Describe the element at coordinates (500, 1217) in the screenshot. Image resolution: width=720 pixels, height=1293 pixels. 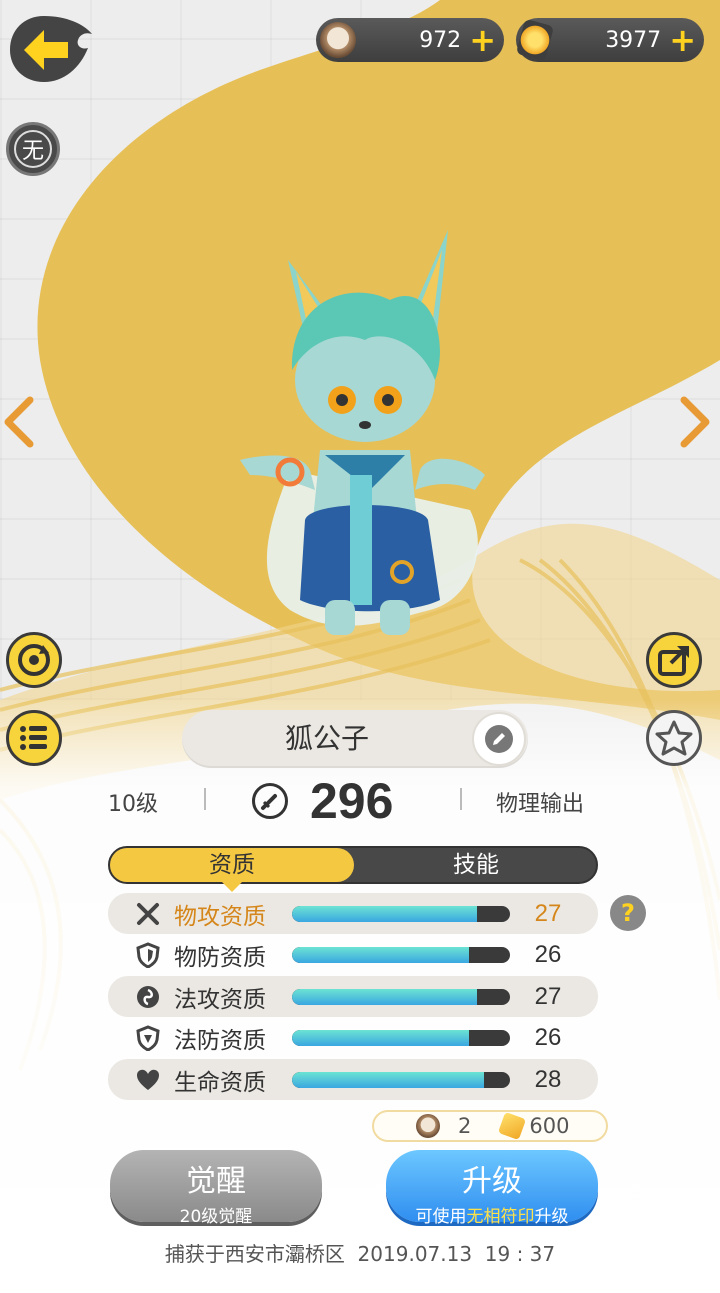
I see `upgrade-hint-item: 无相符印` at that location.